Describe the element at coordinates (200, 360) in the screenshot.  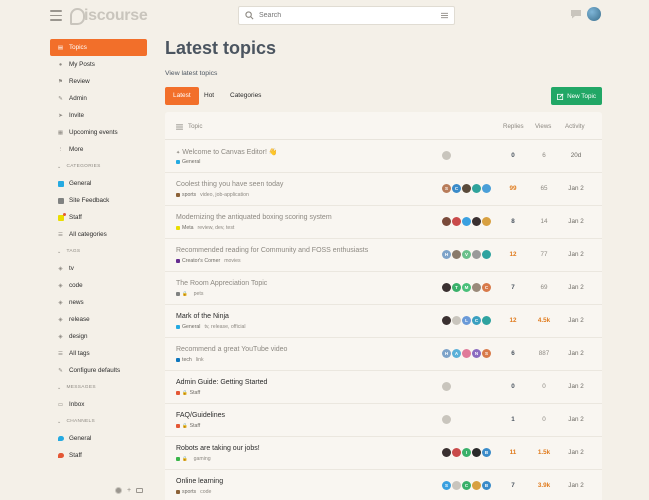
I see `topic-tags: link` at that location.